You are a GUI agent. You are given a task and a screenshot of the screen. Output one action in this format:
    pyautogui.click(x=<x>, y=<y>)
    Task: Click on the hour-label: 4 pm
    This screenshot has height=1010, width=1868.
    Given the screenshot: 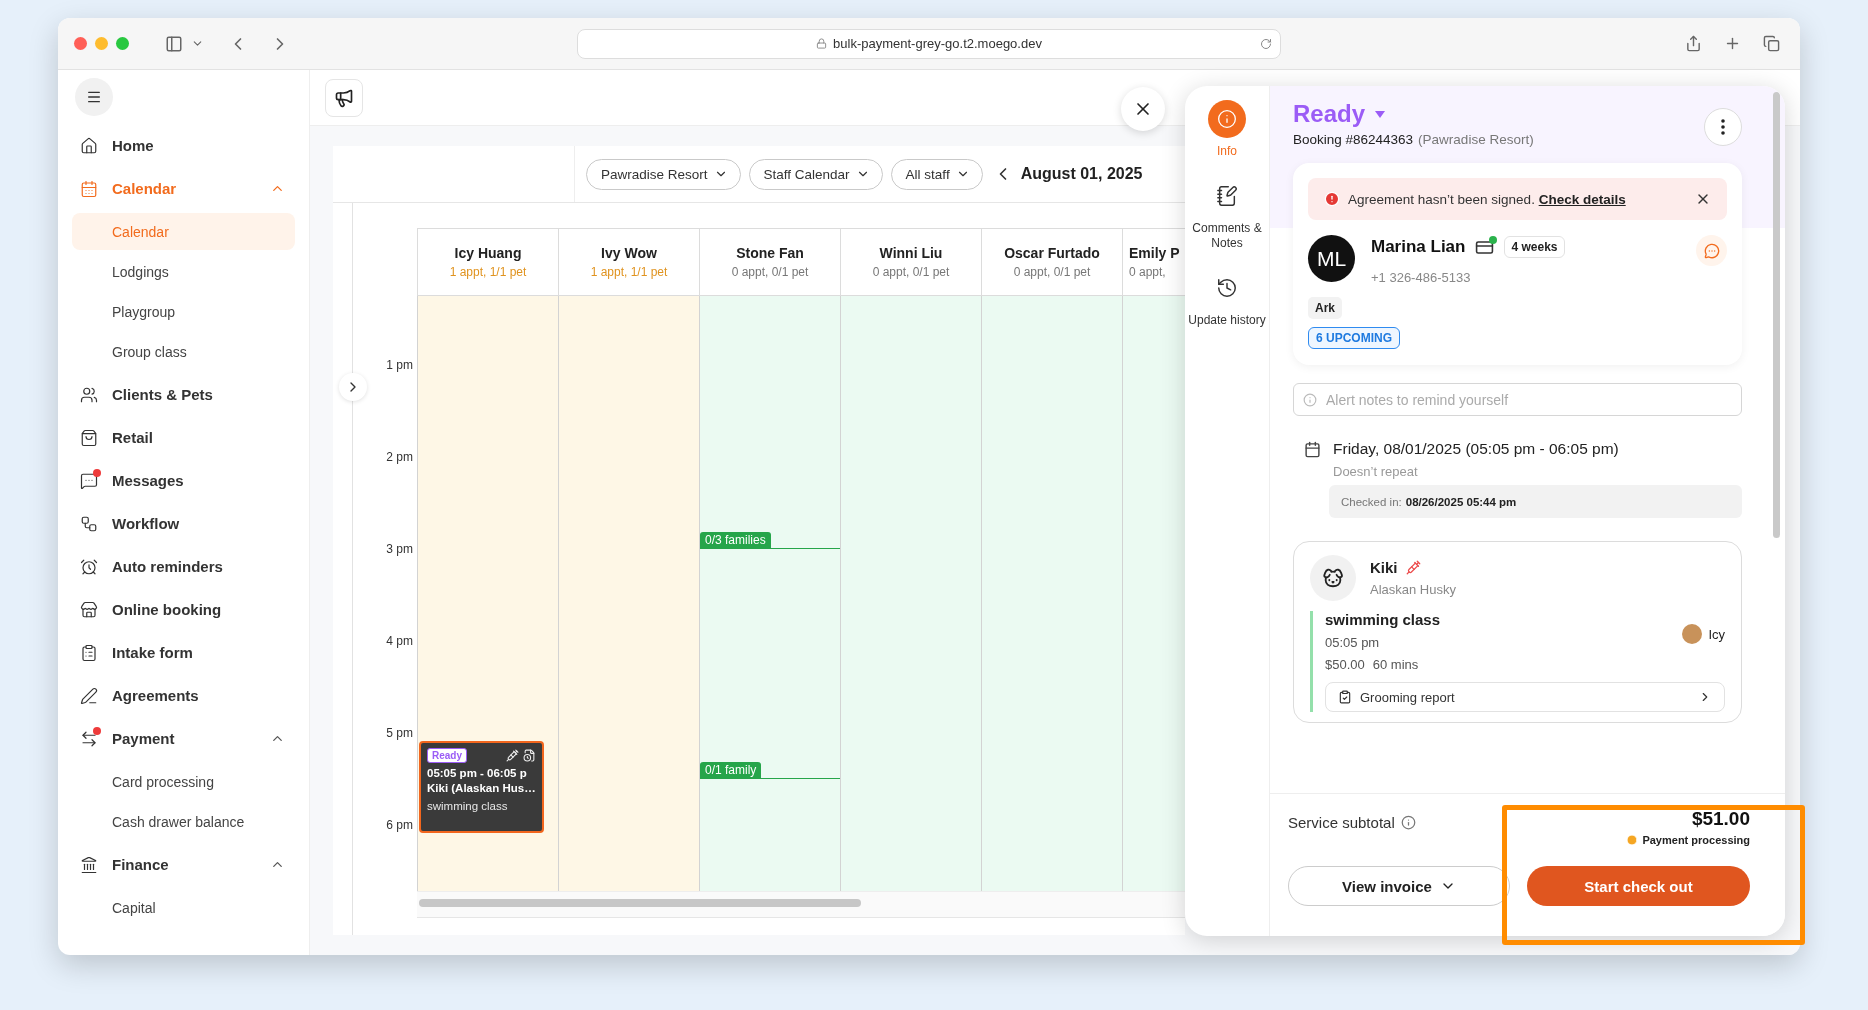 What is the action you would take?
    pyautogui.click(x=399, y=641)
    